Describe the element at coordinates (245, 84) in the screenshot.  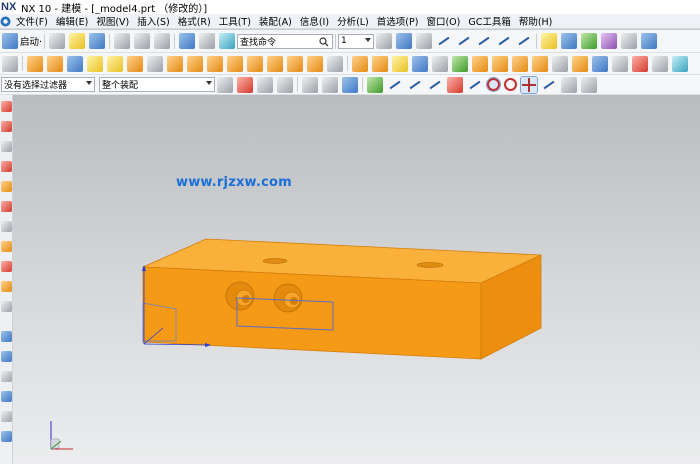
I see `deselect-icon` at that location.